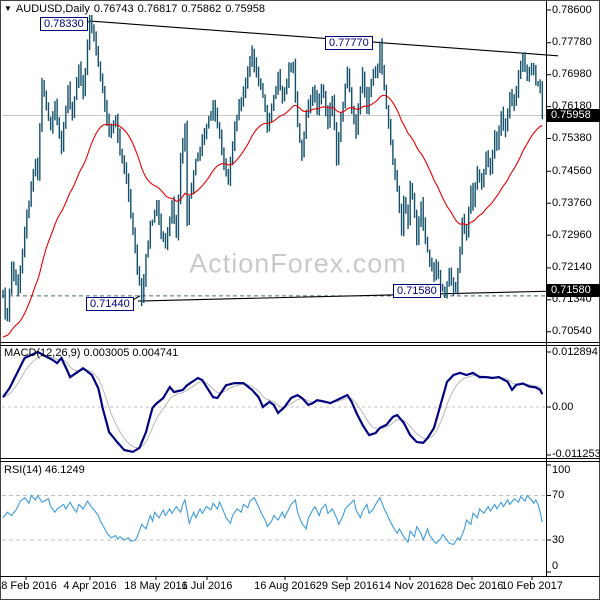  Describe the element at coordinates (110, 303) in the screenshot. I see `price-level-label: 0.71440` at that location.